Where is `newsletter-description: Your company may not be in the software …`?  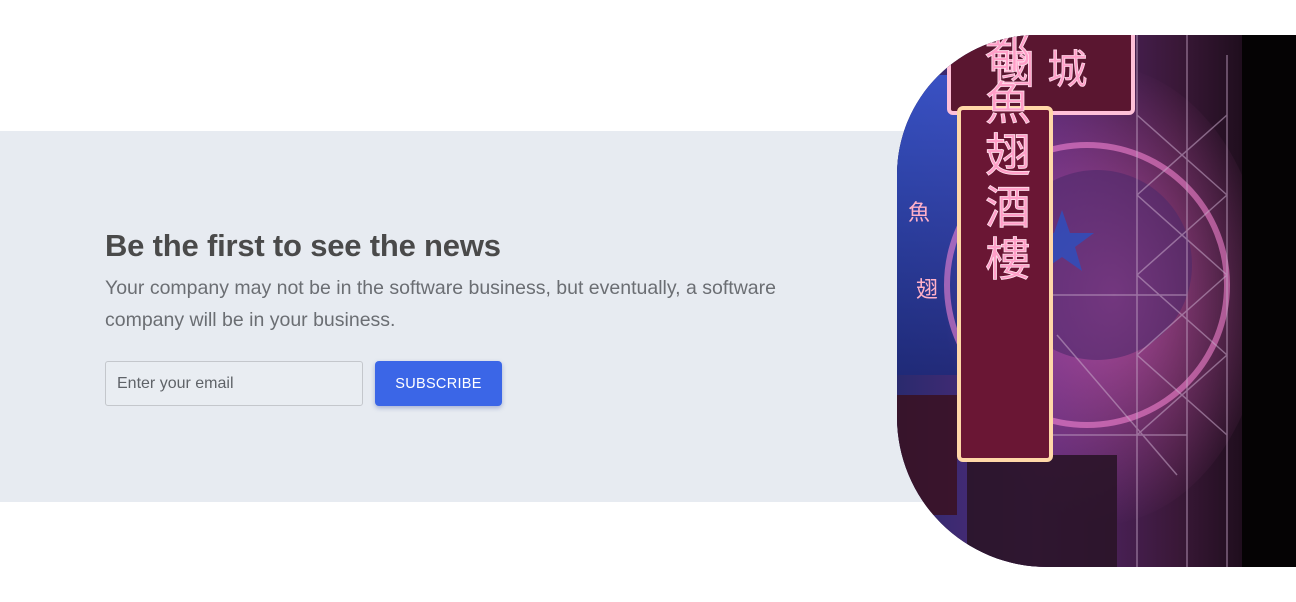
newsletter-description: Your company may not be in the software … is located at coordinates (440, 304).